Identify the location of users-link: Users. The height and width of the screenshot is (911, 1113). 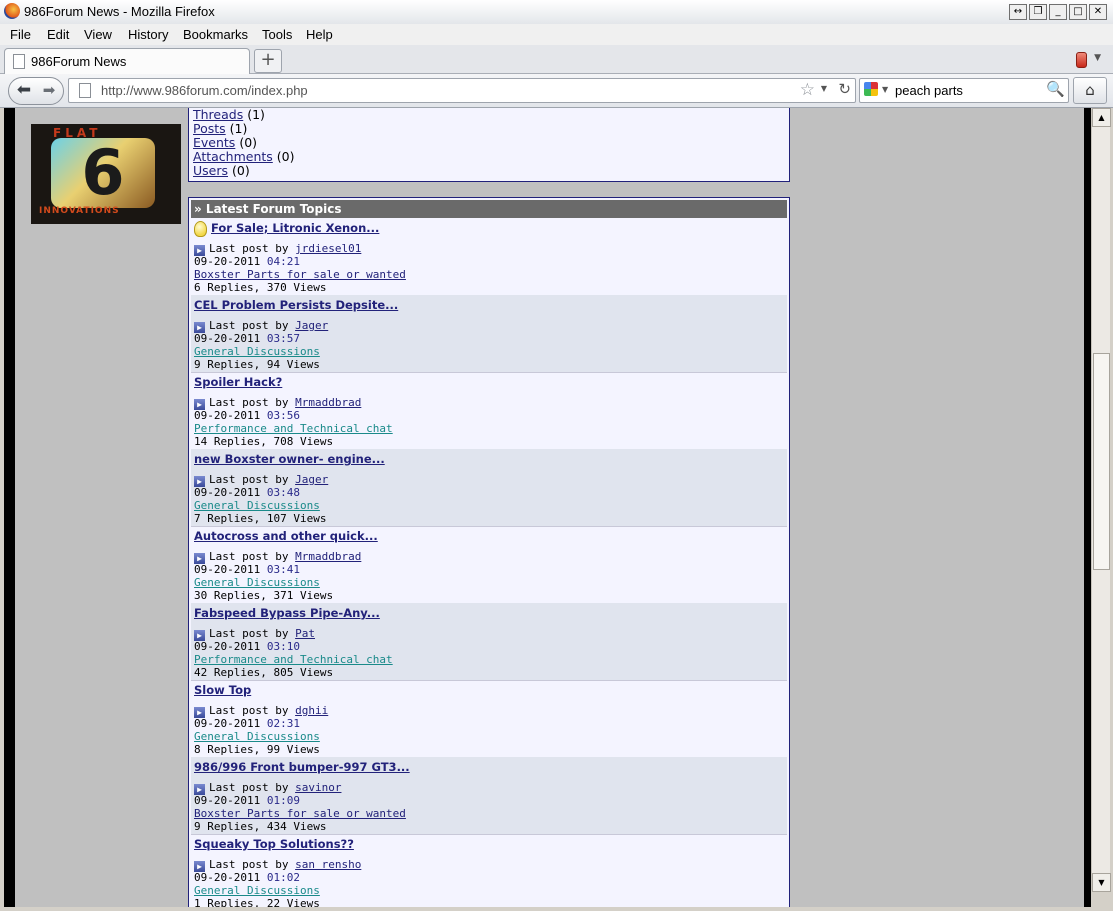
(210, 170).